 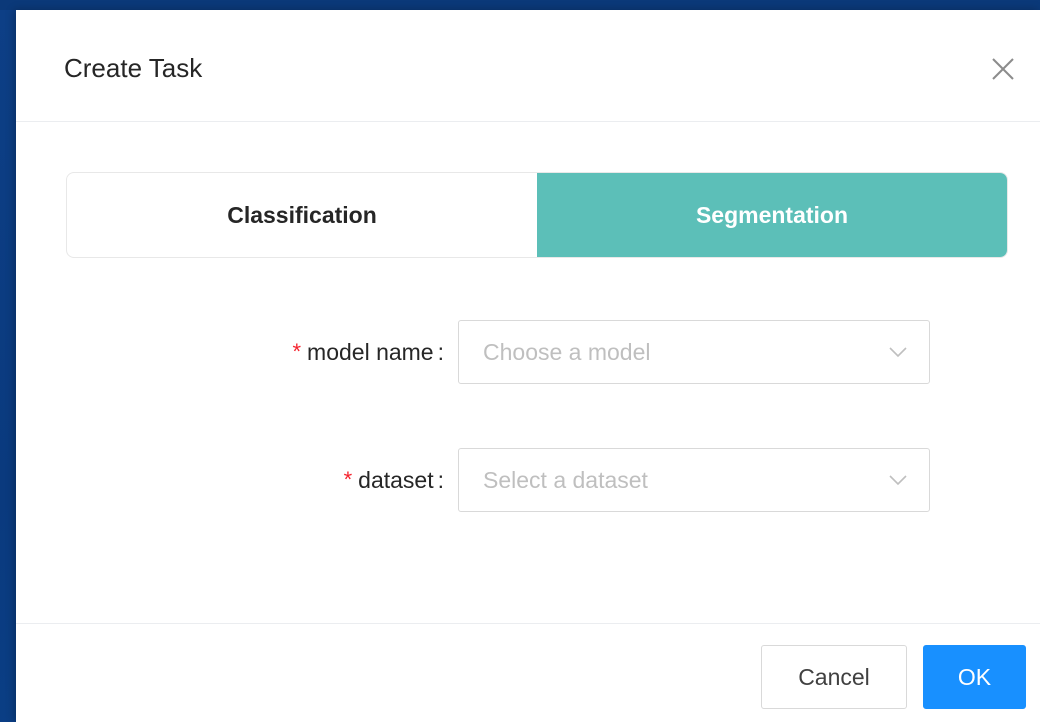 What do you see at coordinates (974, 677) in the screenshot?
I see `ok-button: OK` at bounding box center [974, 677].